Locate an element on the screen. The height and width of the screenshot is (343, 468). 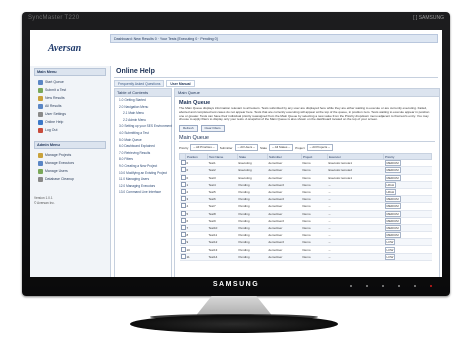
sidebar-item: New Results is located at coordinates (70, 98).